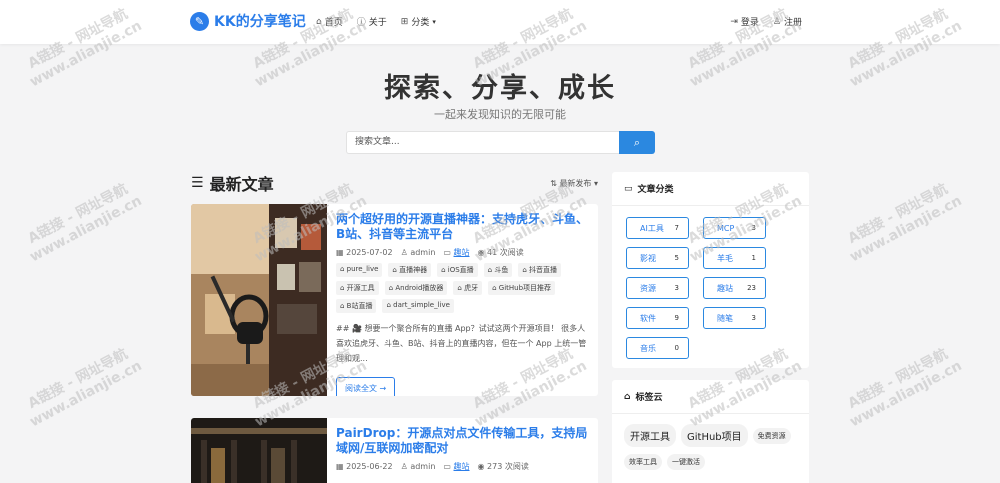  What do you see at coordinates (648, 318) in the screenshot?
I see `category-name: 软件` at bounding box center [648, 318].